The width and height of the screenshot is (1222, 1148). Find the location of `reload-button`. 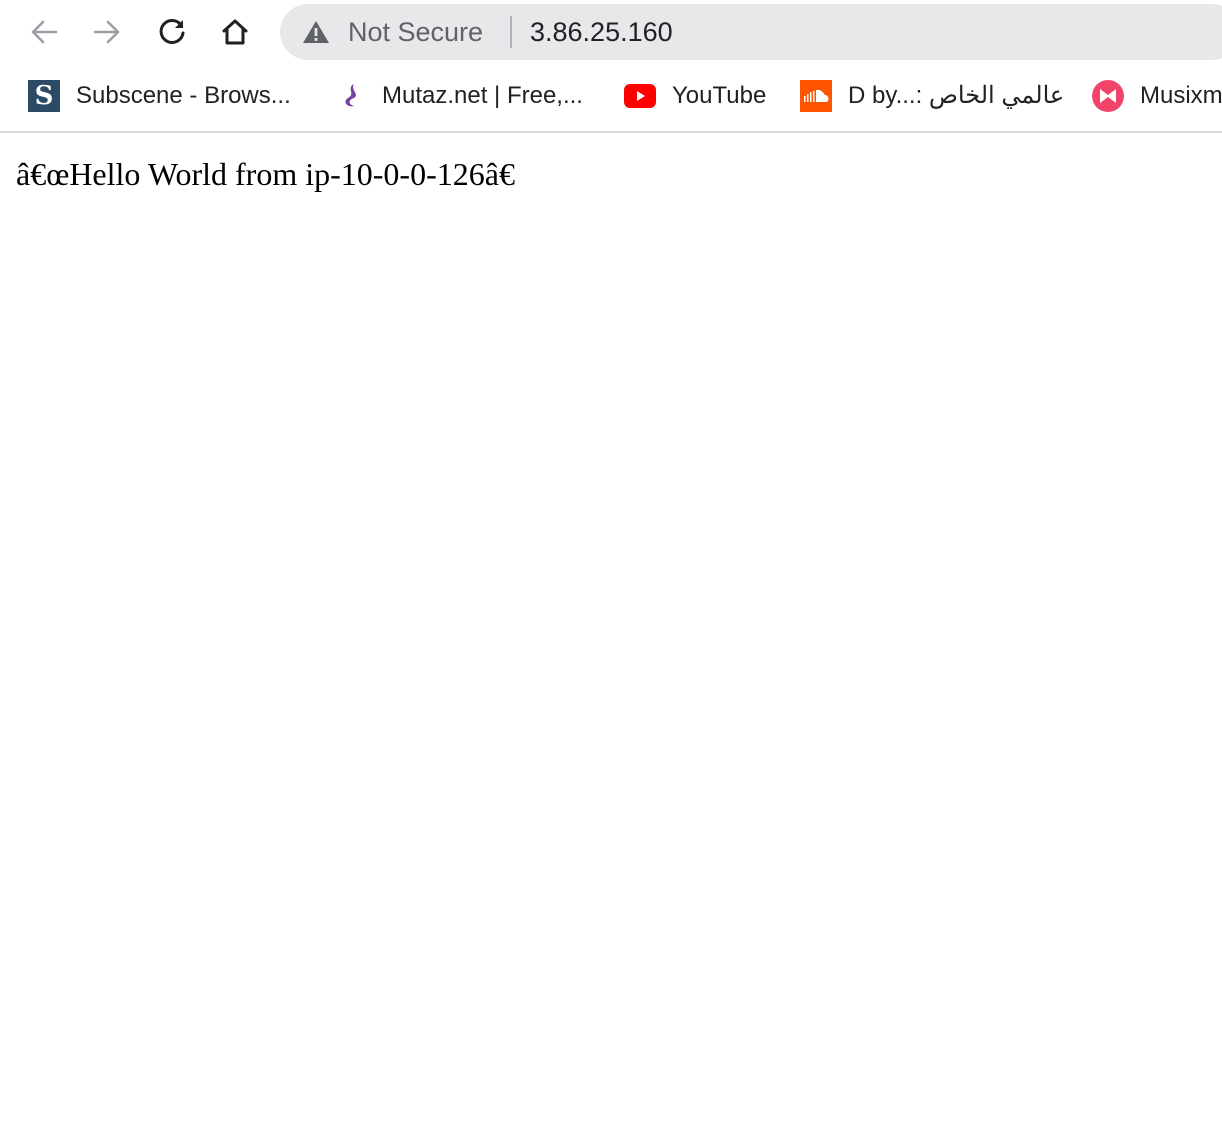

reload-button is located at coordinates (172, 32).